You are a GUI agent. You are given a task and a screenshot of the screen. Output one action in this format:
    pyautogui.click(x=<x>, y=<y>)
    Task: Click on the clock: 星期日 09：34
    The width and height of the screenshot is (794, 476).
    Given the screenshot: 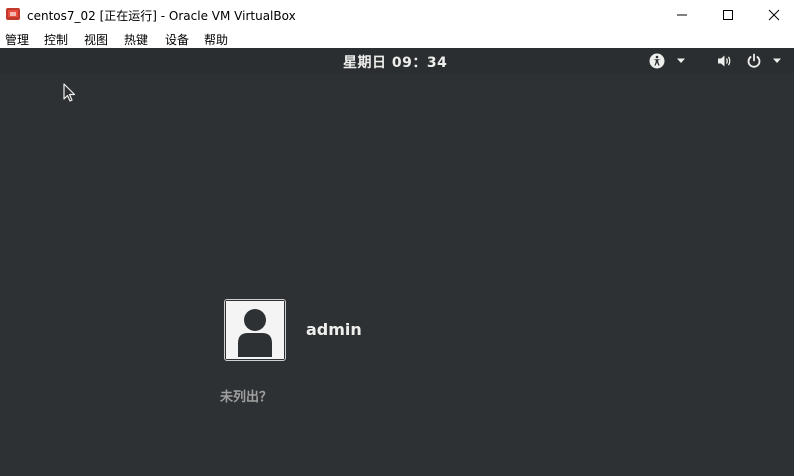 What is the action you would take?
    pyautogui.click(x=395, y=62)
    